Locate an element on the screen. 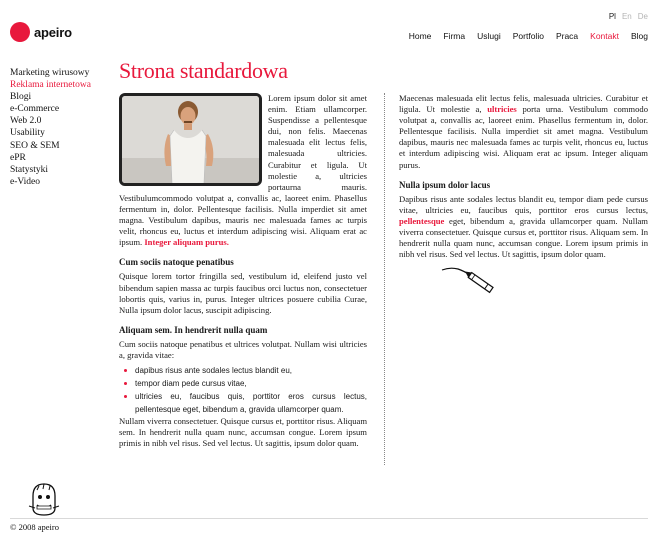  lang-de: De is located at coordinates (643, 16).